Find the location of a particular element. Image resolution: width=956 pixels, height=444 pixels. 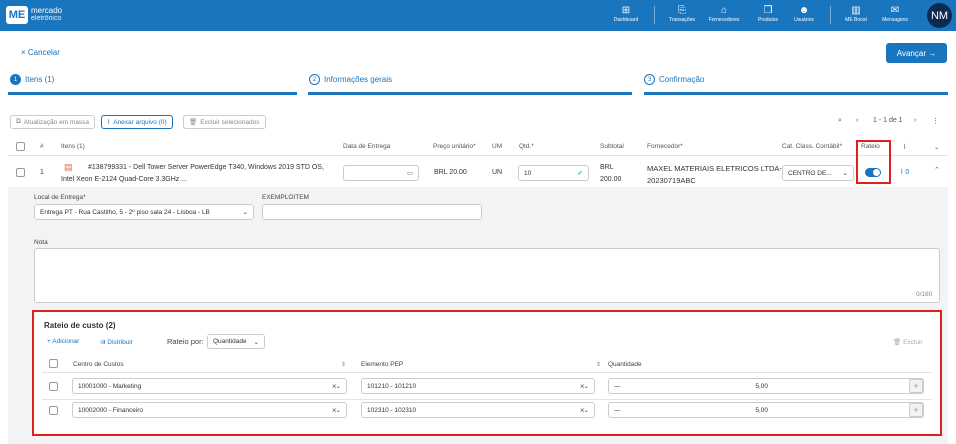

nav-dashboard: ⊞ Dashboard is located at coordinates (626, 13).